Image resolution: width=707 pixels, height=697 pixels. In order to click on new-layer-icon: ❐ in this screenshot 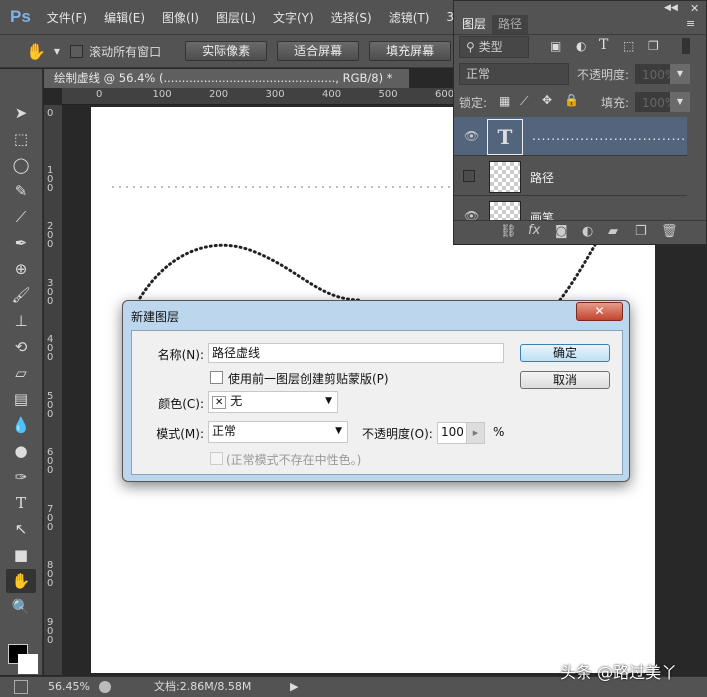, I will do `click(641, 231)`.